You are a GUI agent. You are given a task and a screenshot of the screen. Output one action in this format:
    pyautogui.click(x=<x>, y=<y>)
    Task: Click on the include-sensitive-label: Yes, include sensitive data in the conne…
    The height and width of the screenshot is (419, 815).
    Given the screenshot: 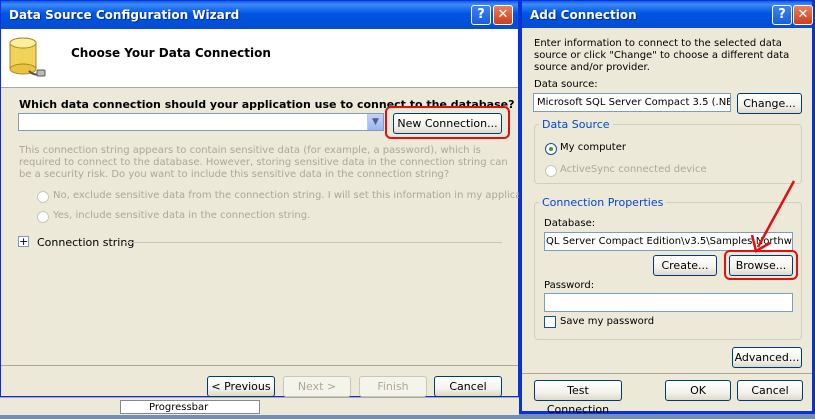 What is the action you would take?
    pyautogui.click(x=182, y=215)
    